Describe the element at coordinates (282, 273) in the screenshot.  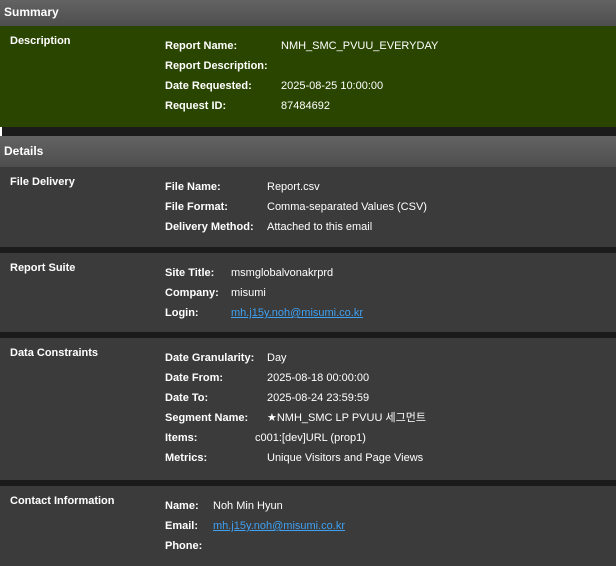
I see `site-title-value: msmglobalvonakrprd` at that location.